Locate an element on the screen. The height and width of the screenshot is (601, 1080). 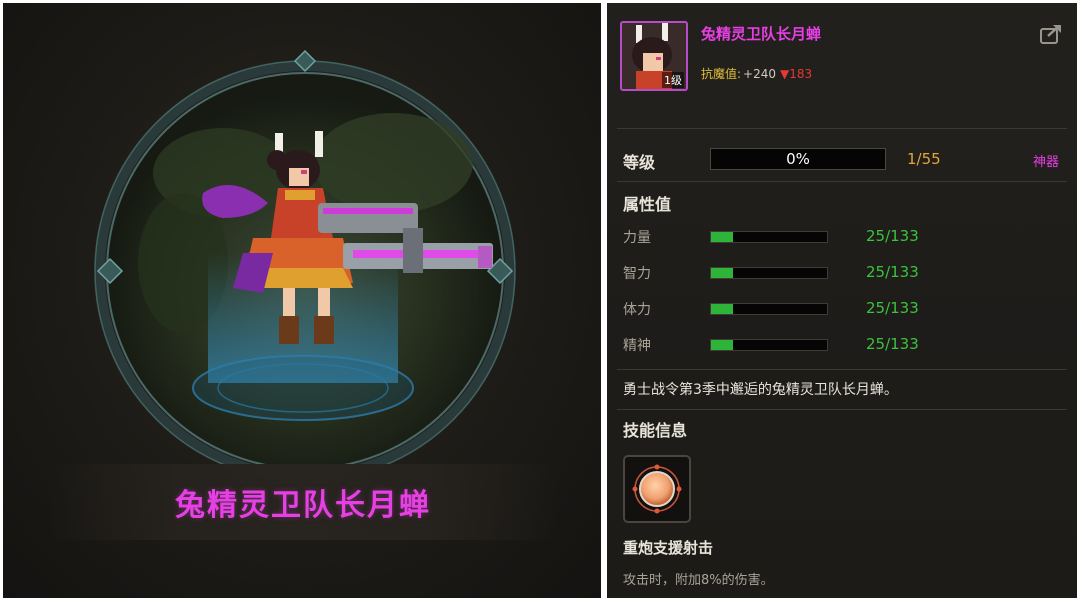
experience-percent: 0% is located at coordinates (798, 159).